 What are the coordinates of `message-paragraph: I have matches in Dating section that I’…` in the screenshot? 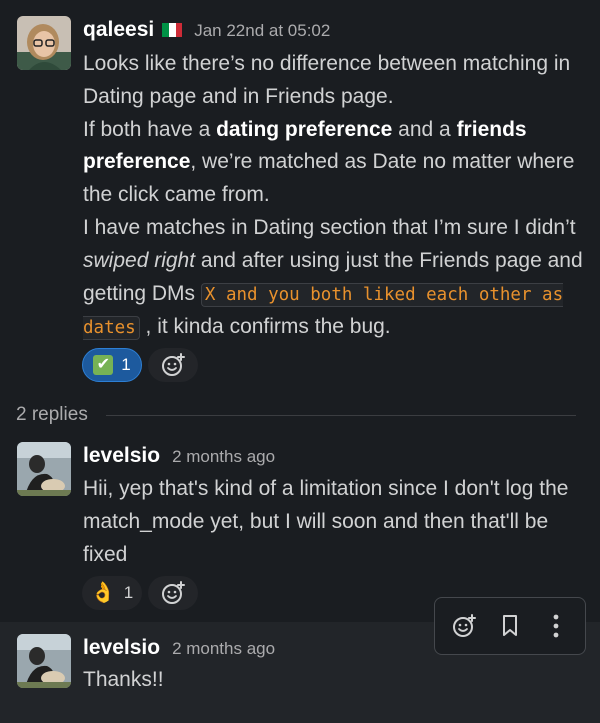 It's located at (333, 278).